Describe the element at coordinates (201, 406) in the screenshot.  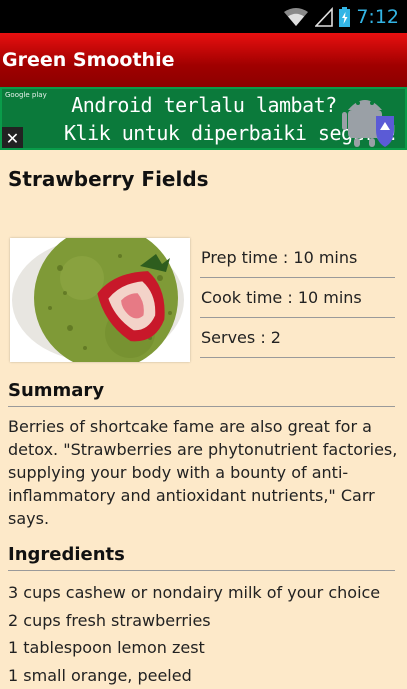
I see `summary-divider` at that location.